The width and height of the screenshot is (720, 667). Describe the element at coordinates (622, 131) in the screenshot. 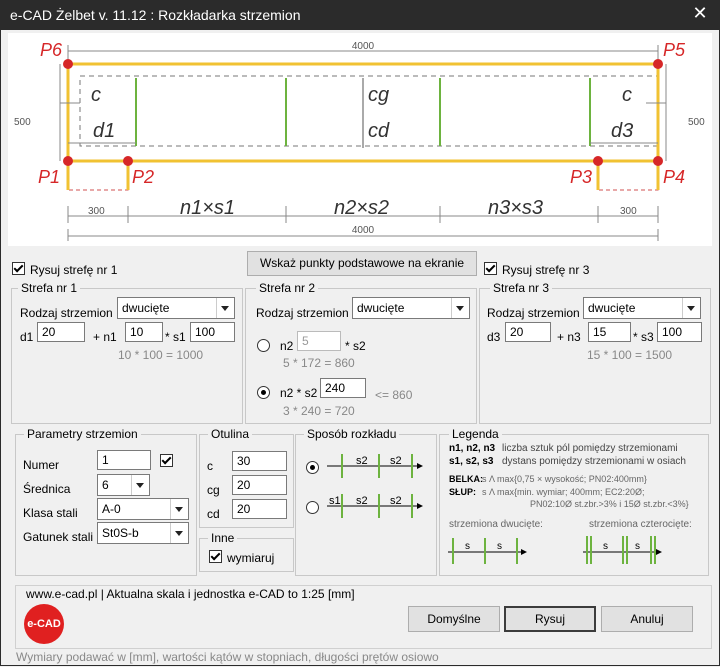

I see `label-d3: d3` at that location.